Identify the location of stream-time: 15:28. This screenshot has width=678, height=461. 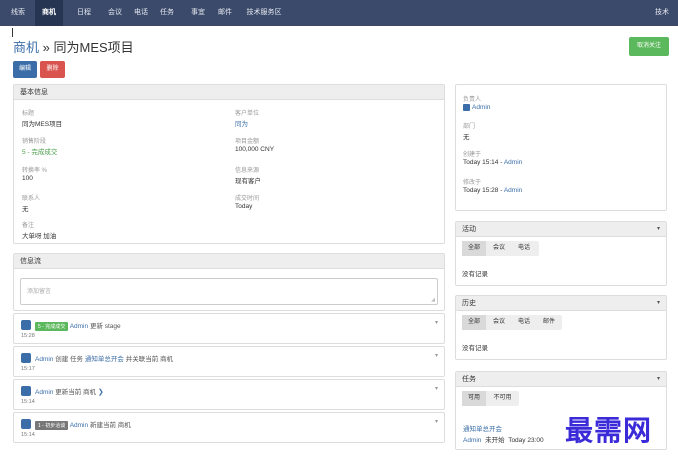
(28, 336).